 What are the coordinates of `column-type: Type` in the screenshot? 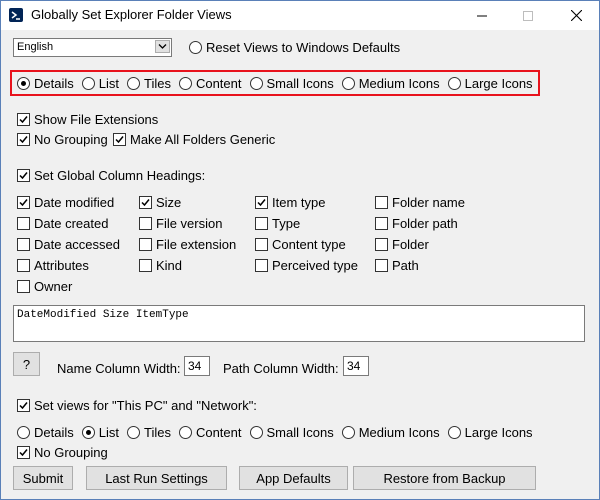 It's located at (277, 223).